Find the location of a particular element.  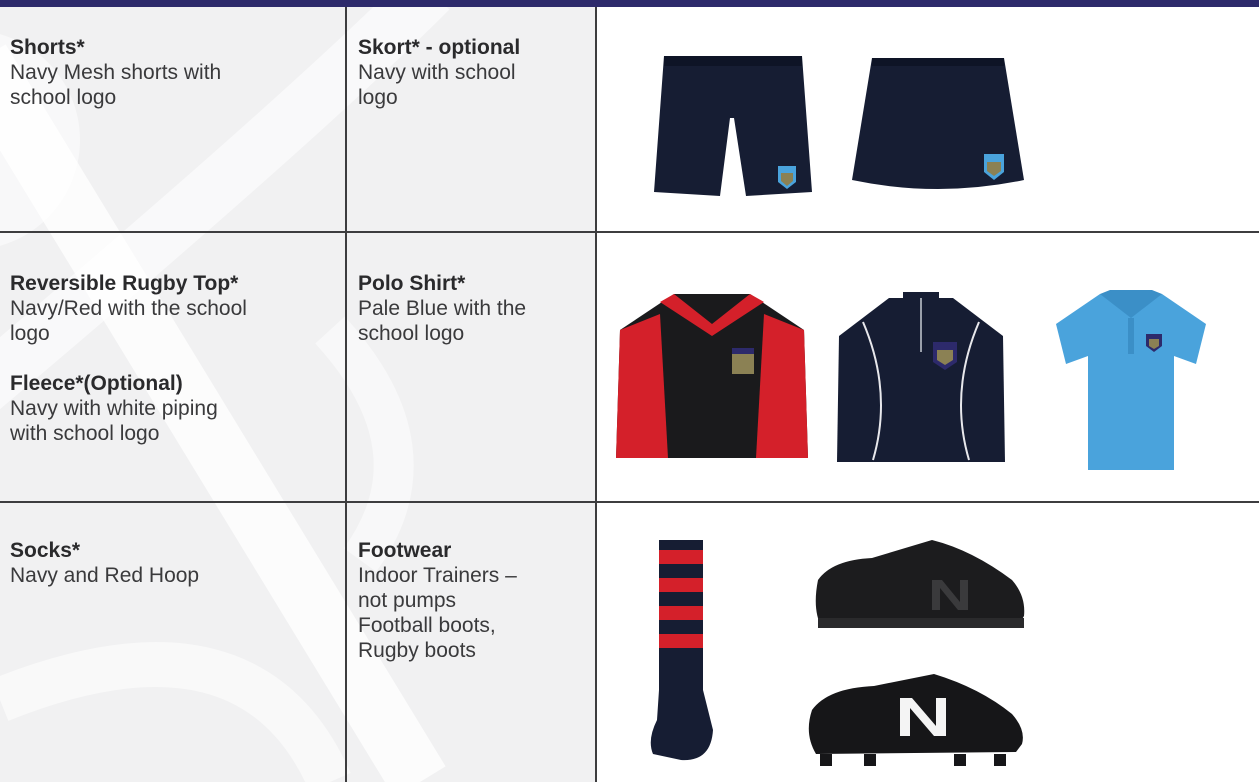

item-description: Rugby boots is located at coordinates (417, 650).